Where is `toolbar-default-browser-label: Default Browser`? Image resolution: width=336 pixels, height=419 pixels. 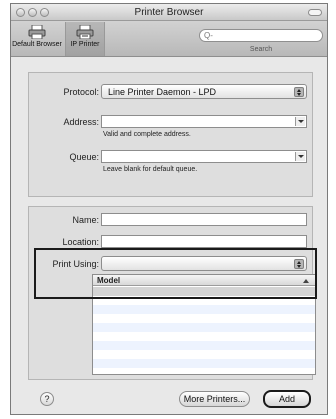 toolbar-default-browser-label: Default Browser is located at coordinates (37, 44).